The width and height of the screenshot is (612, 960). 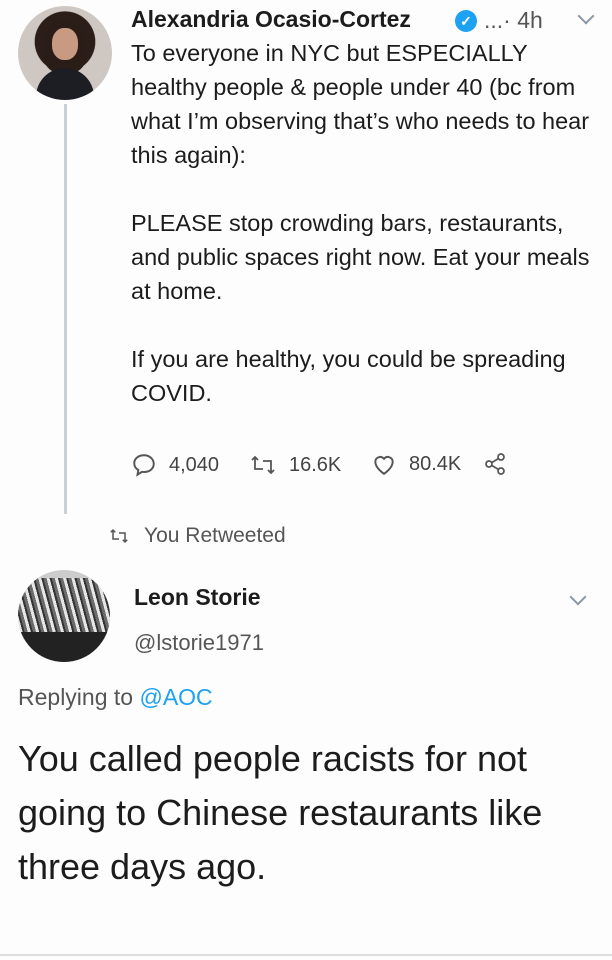 What do you see at coordinates (435, 463) in the screenshot?
I see `like-count: 80.4K` at bounding box center [435, 463].